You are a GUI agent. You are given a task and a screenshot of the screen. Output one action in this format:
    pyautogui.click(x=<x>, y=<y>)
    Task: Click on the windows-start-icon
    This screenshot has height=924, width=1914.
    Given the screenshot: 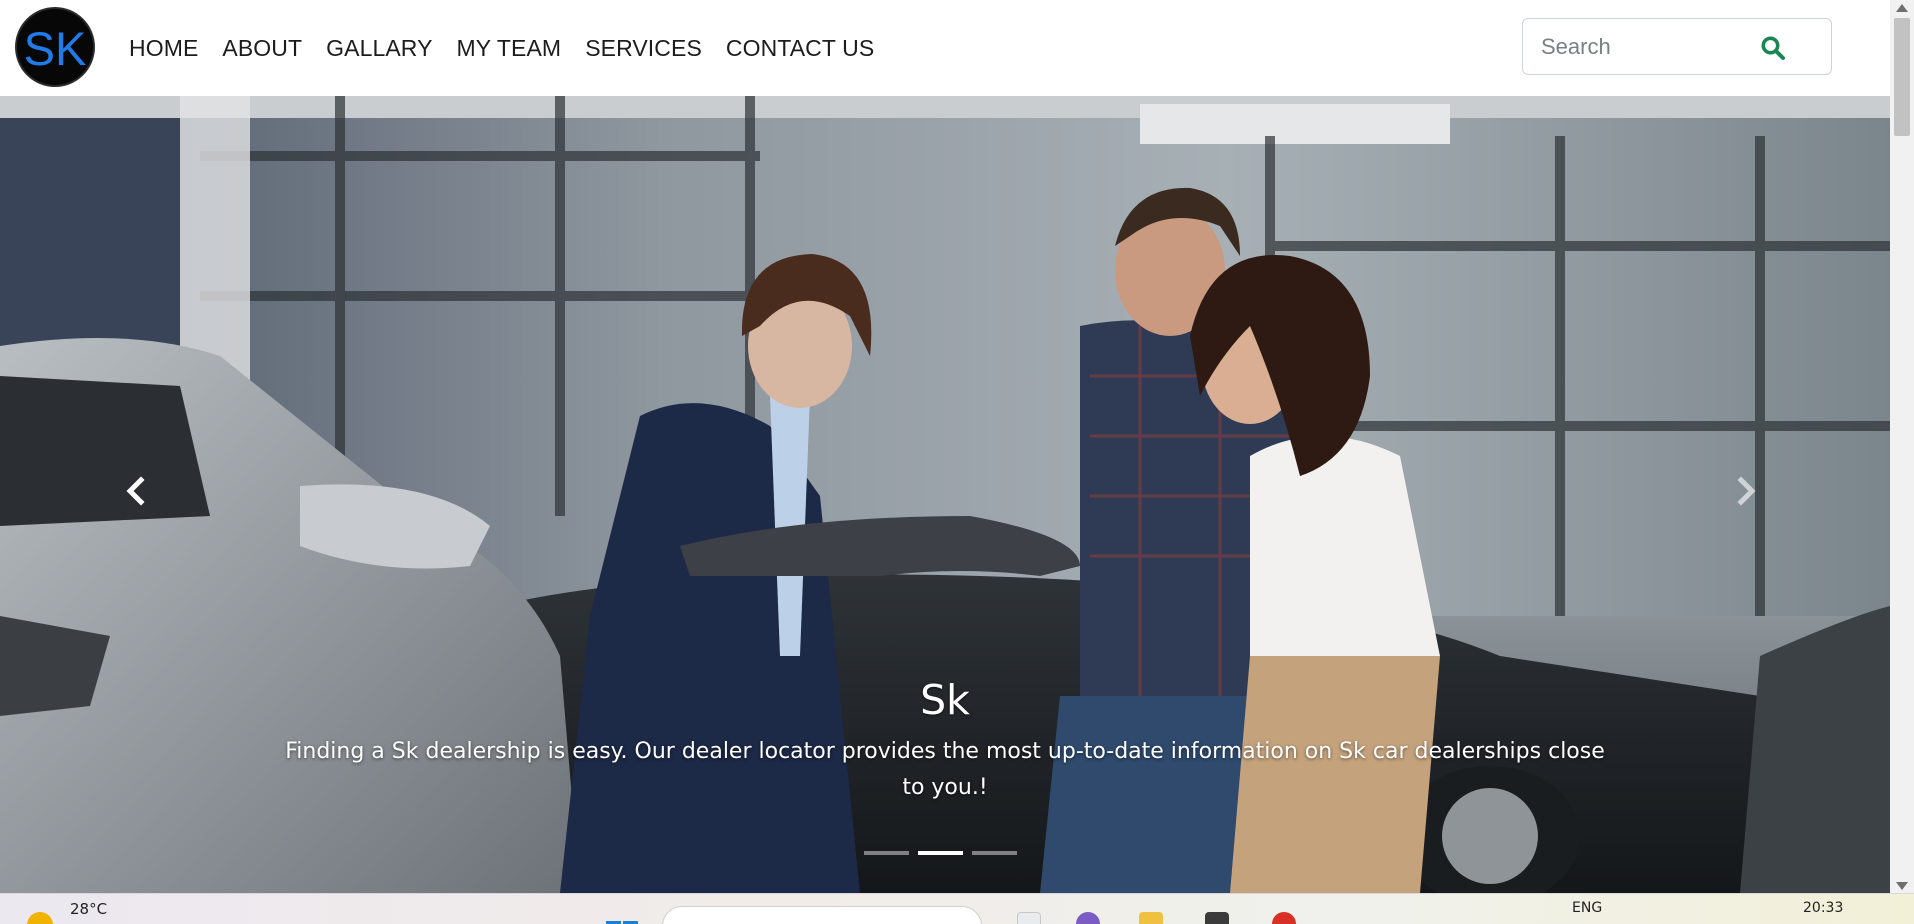 What is the action you would take?
    pyautogui.click(x=621, y=916)
    